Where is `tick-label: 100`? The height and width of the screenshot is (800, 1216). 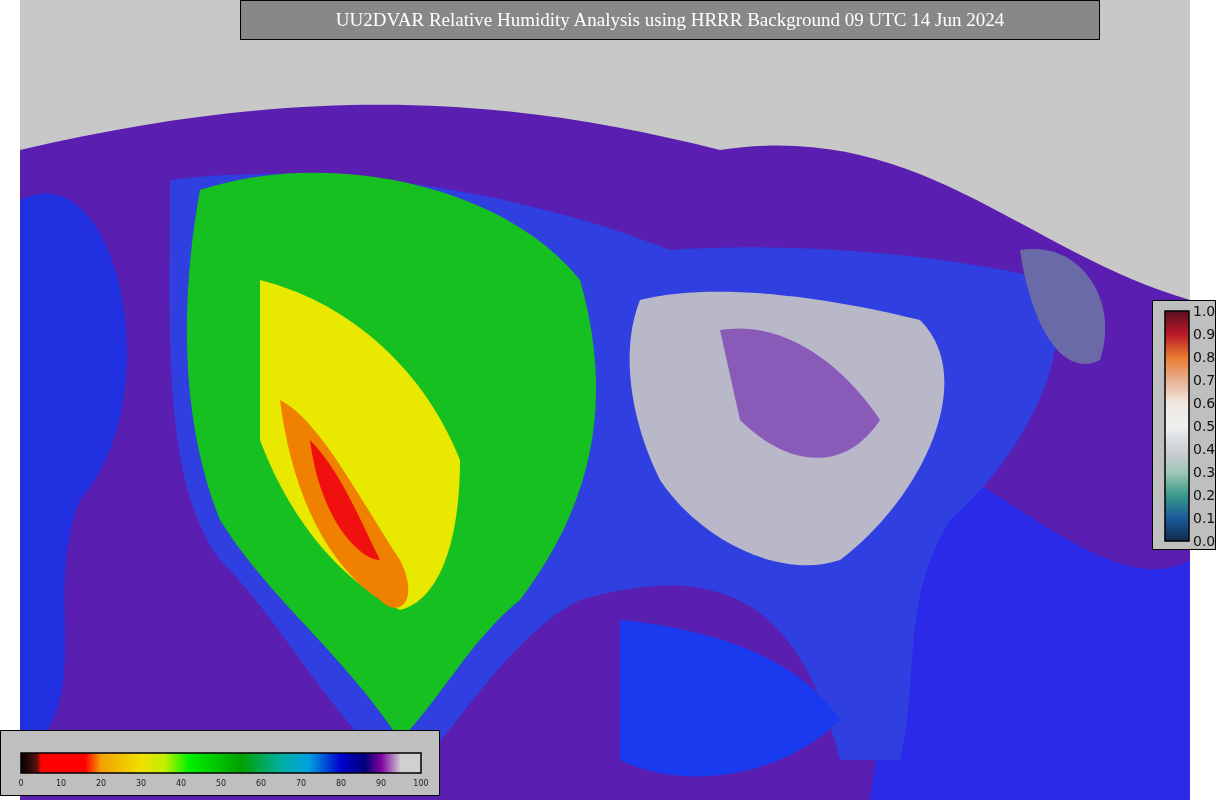
tick-label: 100 is located at coordinates (421, 783).